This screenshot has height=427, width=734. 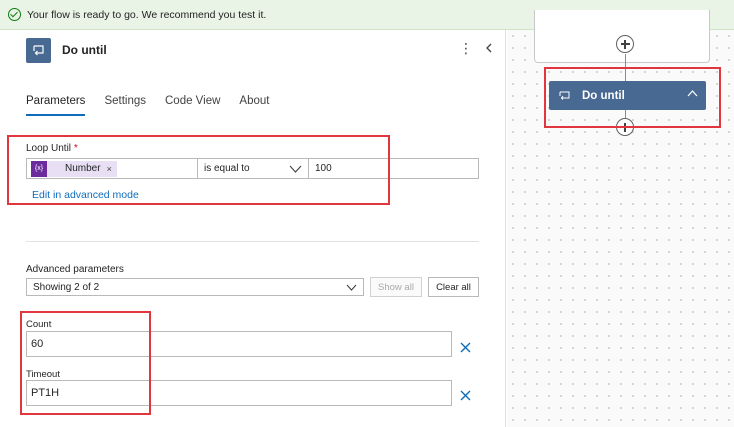 I want to click on count-input: 60, so click(x=239, y=344).